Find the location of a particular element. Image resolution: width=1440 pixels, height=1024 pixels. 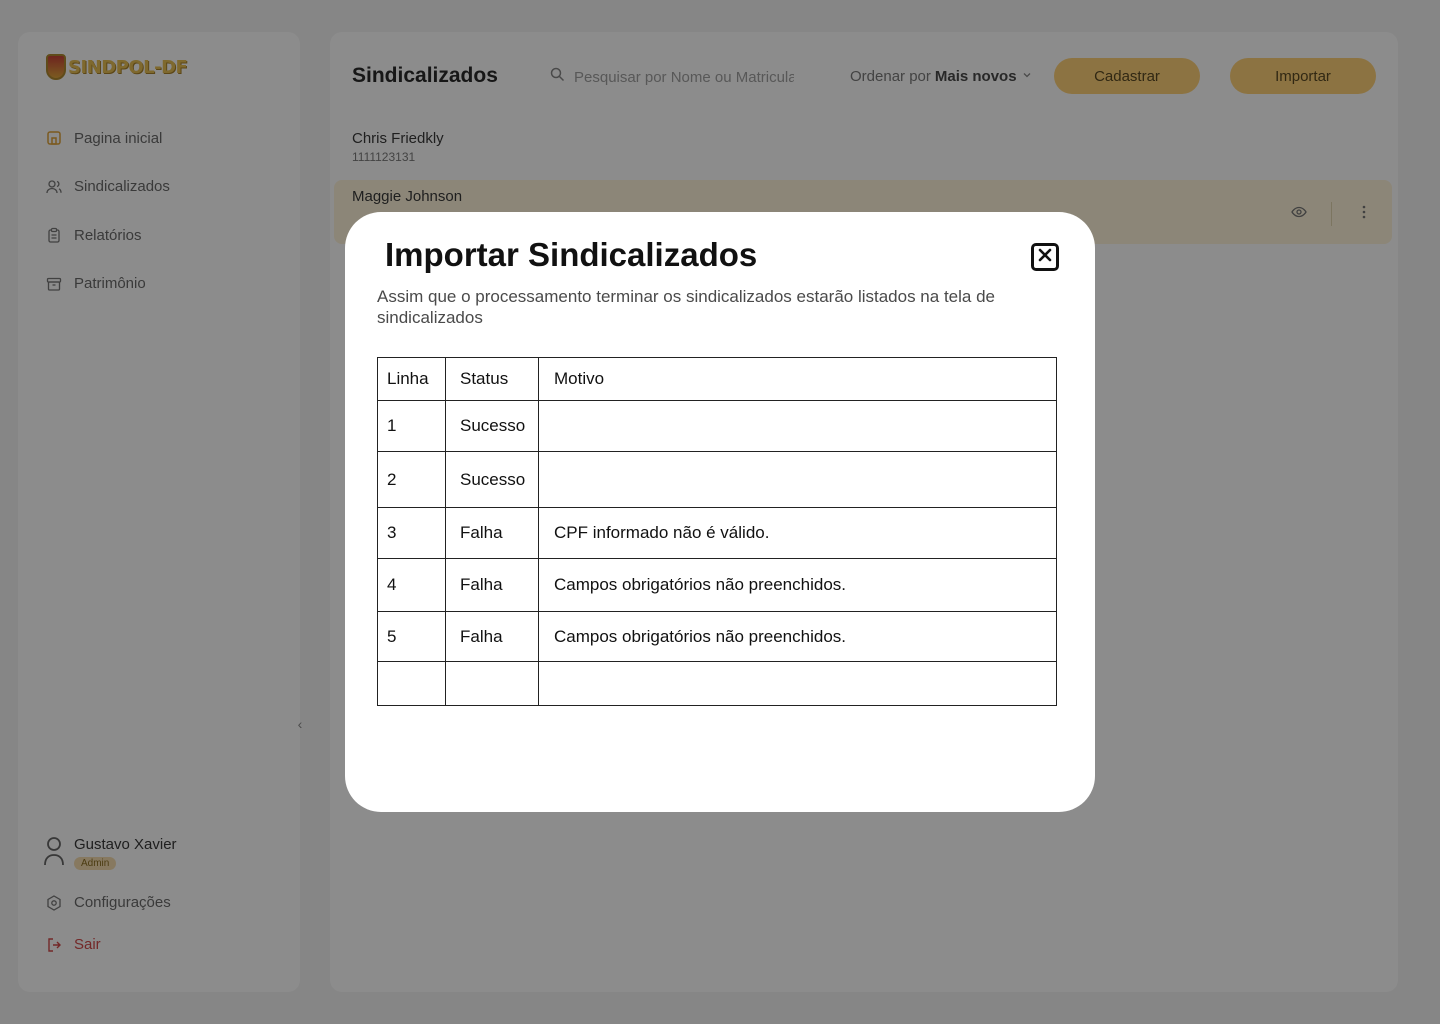

column-header-status: Status is located at coordinates (492, 379).